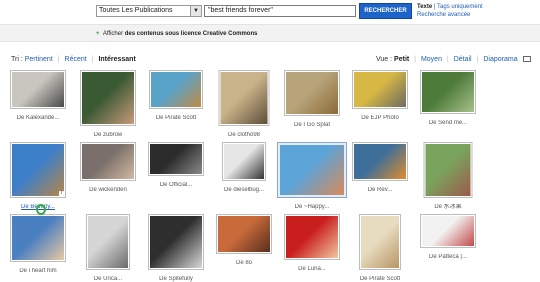 The width and height of the screenshot is (540, 282). What do you see at coordinates (244, 135) in the screenshot?
I see `photo-caption: De clotho98` at bounding box center [244, 135].